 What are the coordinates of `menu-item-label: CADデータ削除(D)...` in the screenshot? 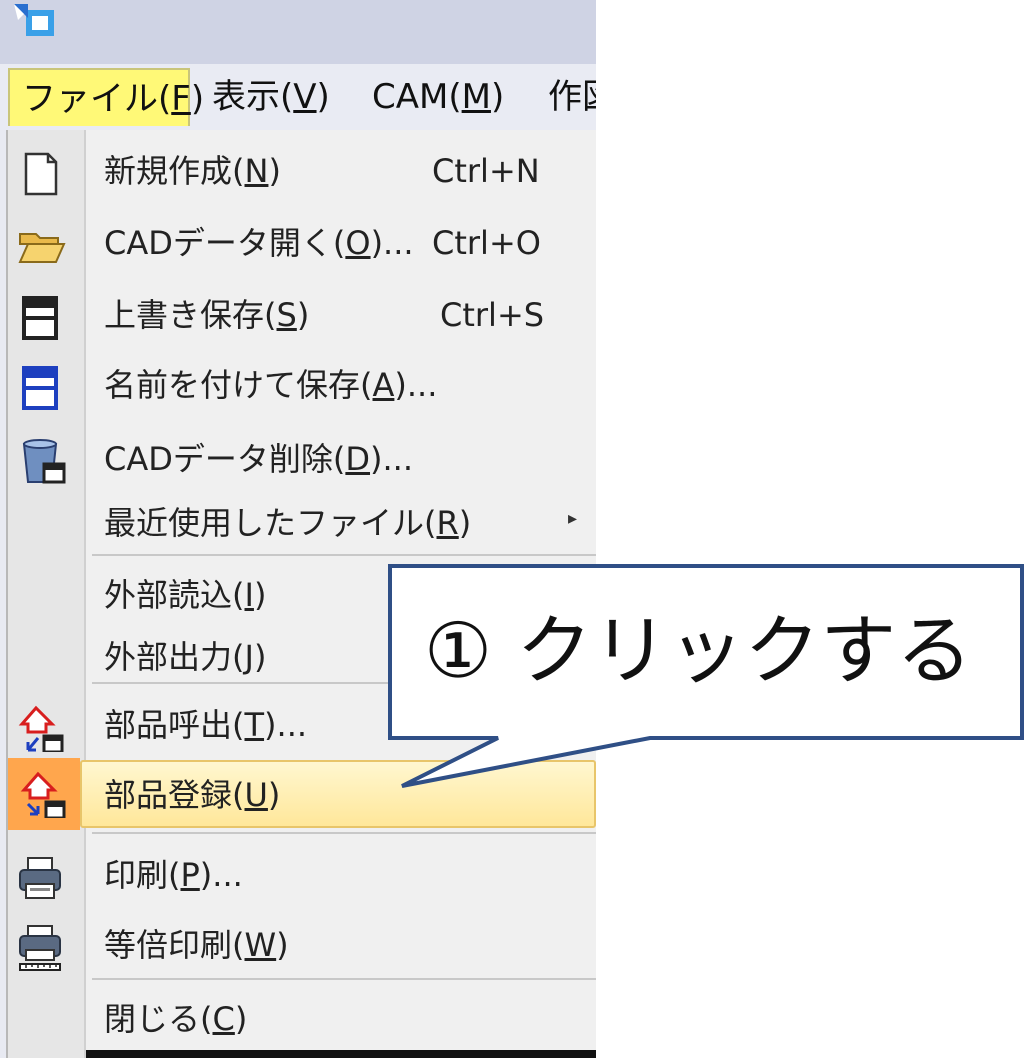 It's located at (259, 459).